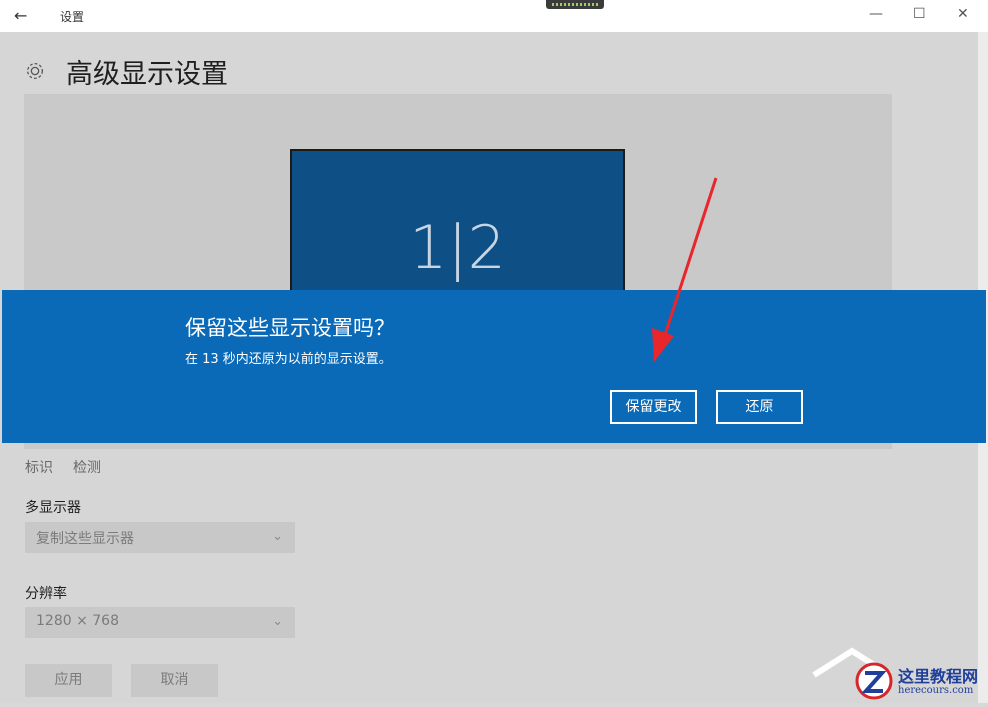 The height and width of the screenshot is (707, 988). I want to click on gear-icon, so click(35, 71).